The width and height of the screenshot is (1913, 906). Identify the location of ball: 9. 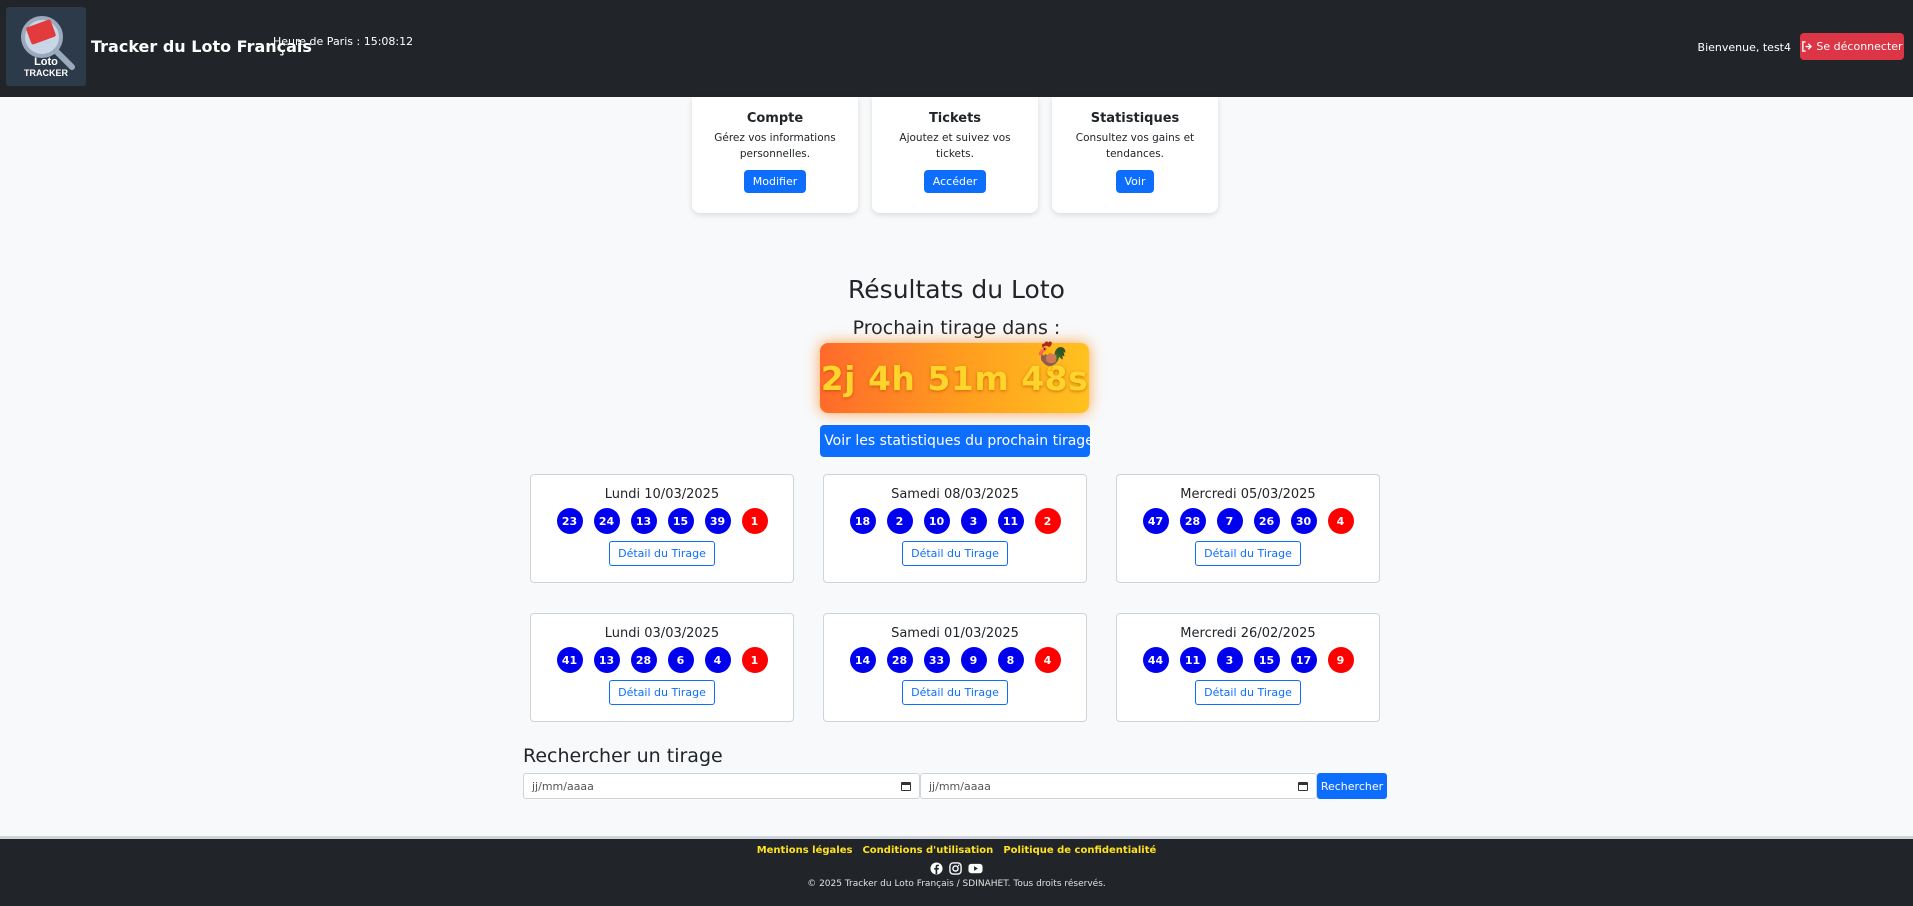
(973, 660).